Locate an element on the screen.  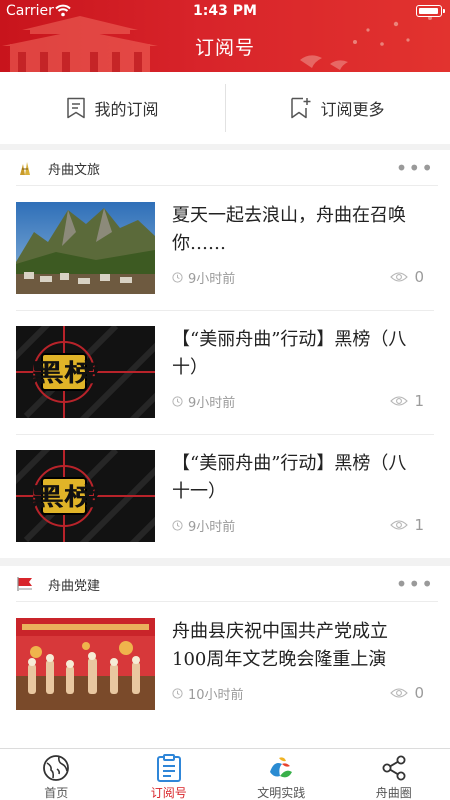
article-title: 【“美丽舟曲”行动】黑榜（八十一） is located at coordinates (289, 477).